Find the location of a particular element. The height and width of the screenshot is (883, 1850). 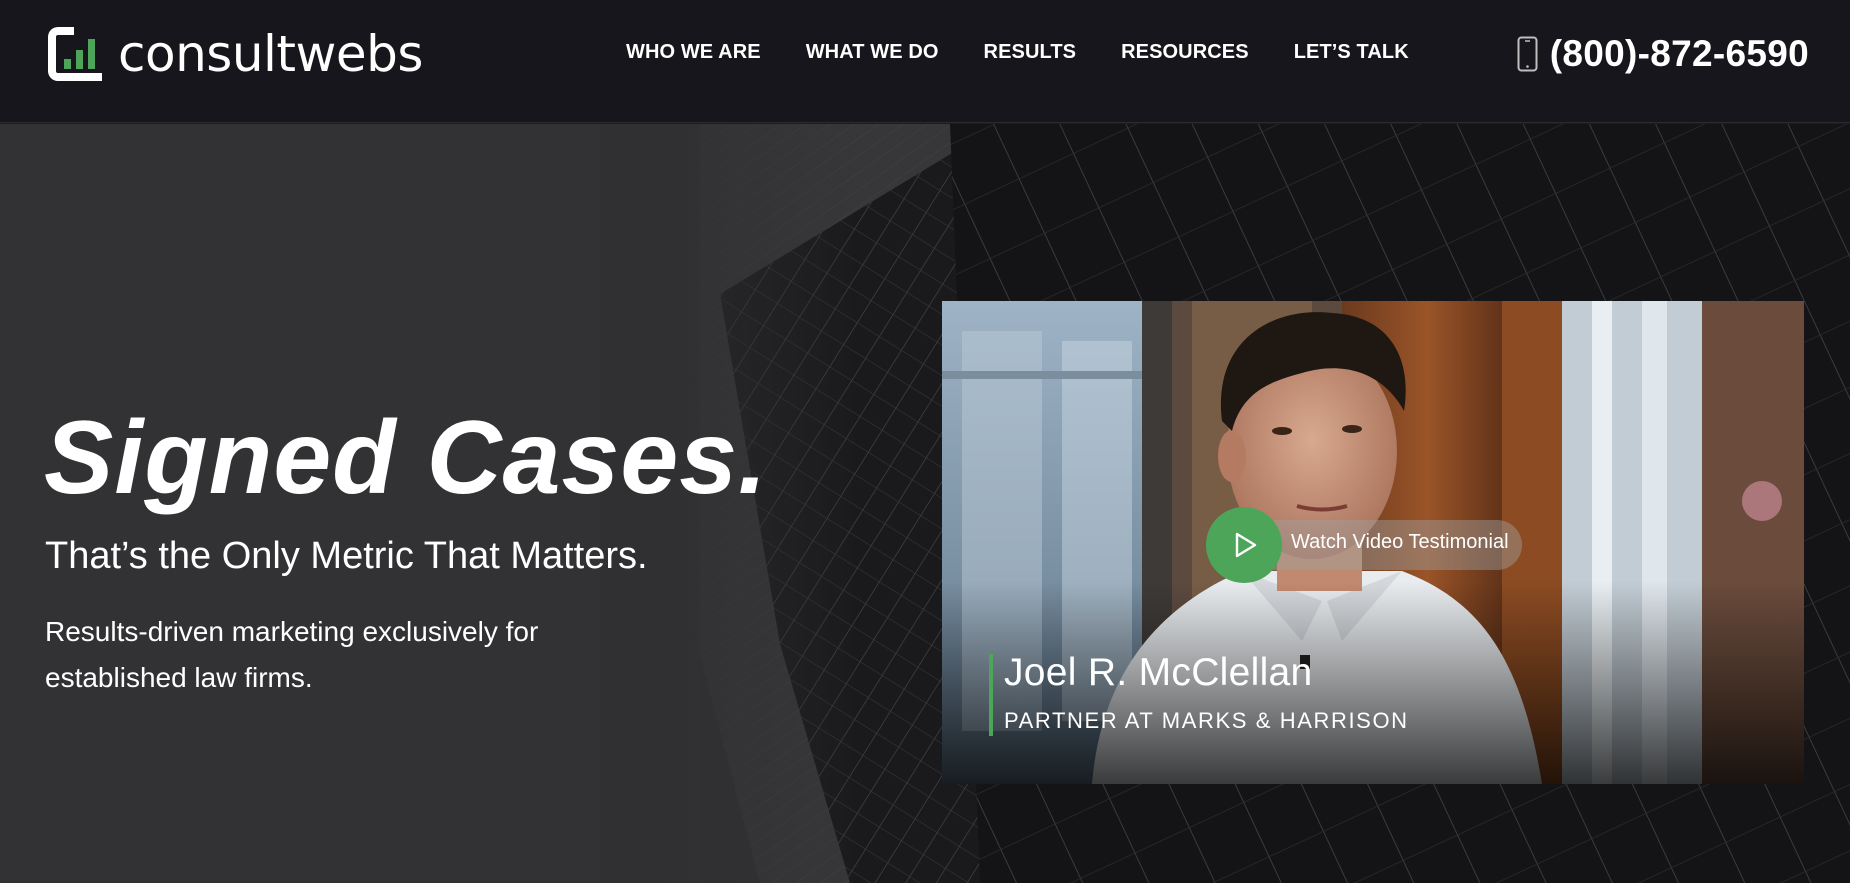

hero-title: Signed Cases. is located at coordinates (406, 458).